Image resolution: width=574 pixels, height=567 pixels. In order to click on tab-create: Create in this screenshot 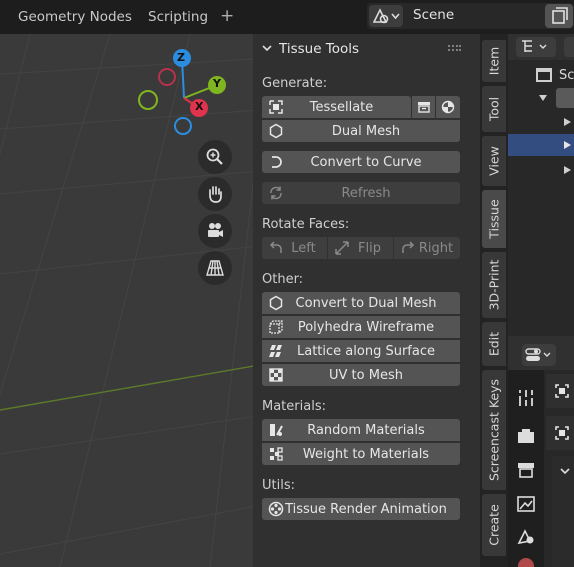, I will do `click(494, 525)`.